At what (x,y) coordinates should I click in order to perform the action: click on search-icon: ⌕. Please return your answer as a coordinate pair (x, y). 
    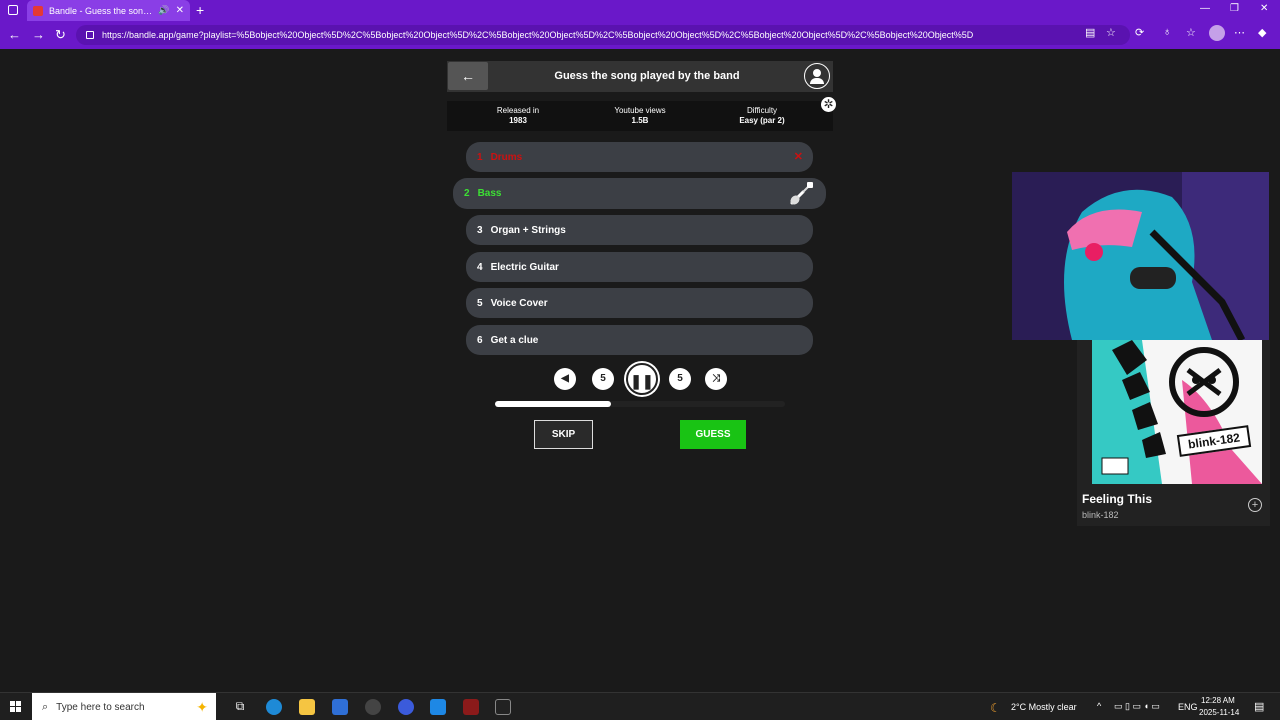
    Looking at the image, I should click on (45, 706).